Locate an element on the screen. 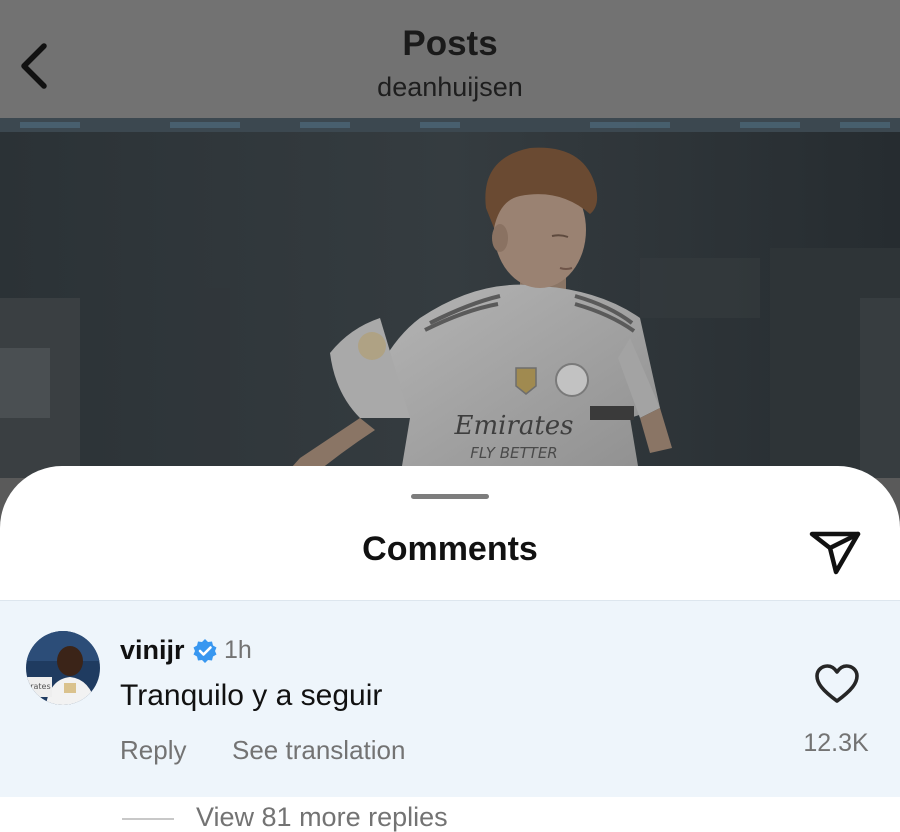  heart-outline-icon is located at coordinates (837, 683).